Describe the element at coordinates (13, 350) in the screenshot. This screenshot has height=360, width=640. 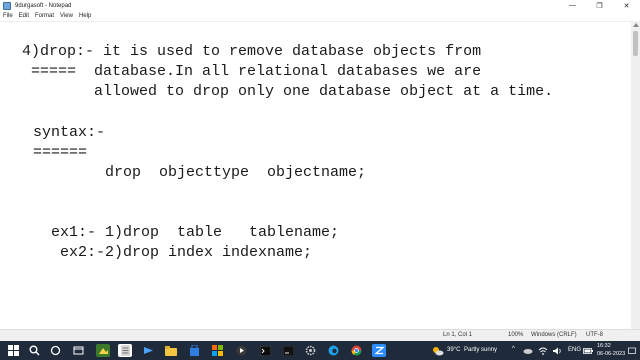
I see `windows-start-icon` at that location.